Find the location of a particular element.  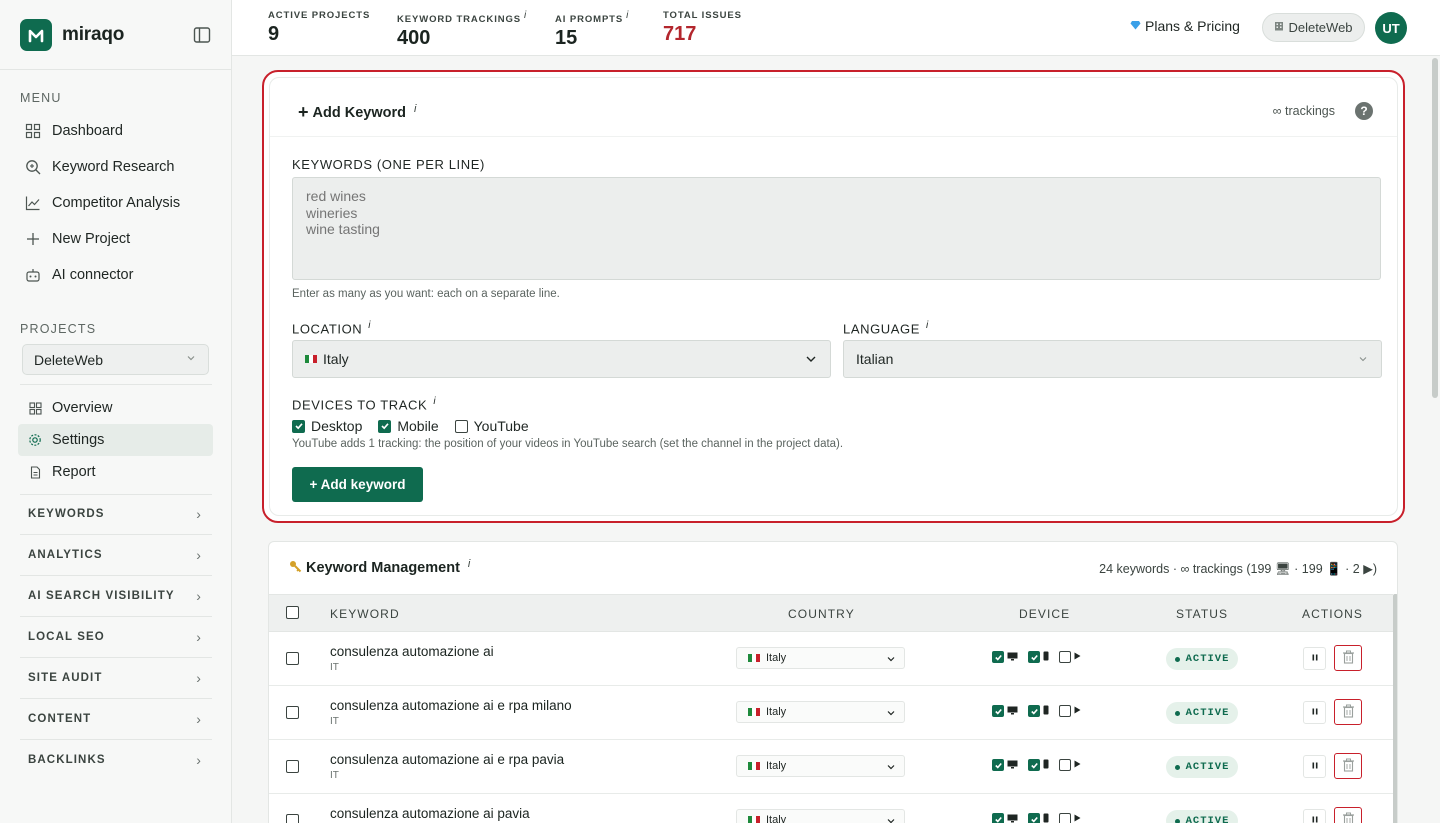

project-switcher: DeleteWeb is located at coordinates (1313, 27).